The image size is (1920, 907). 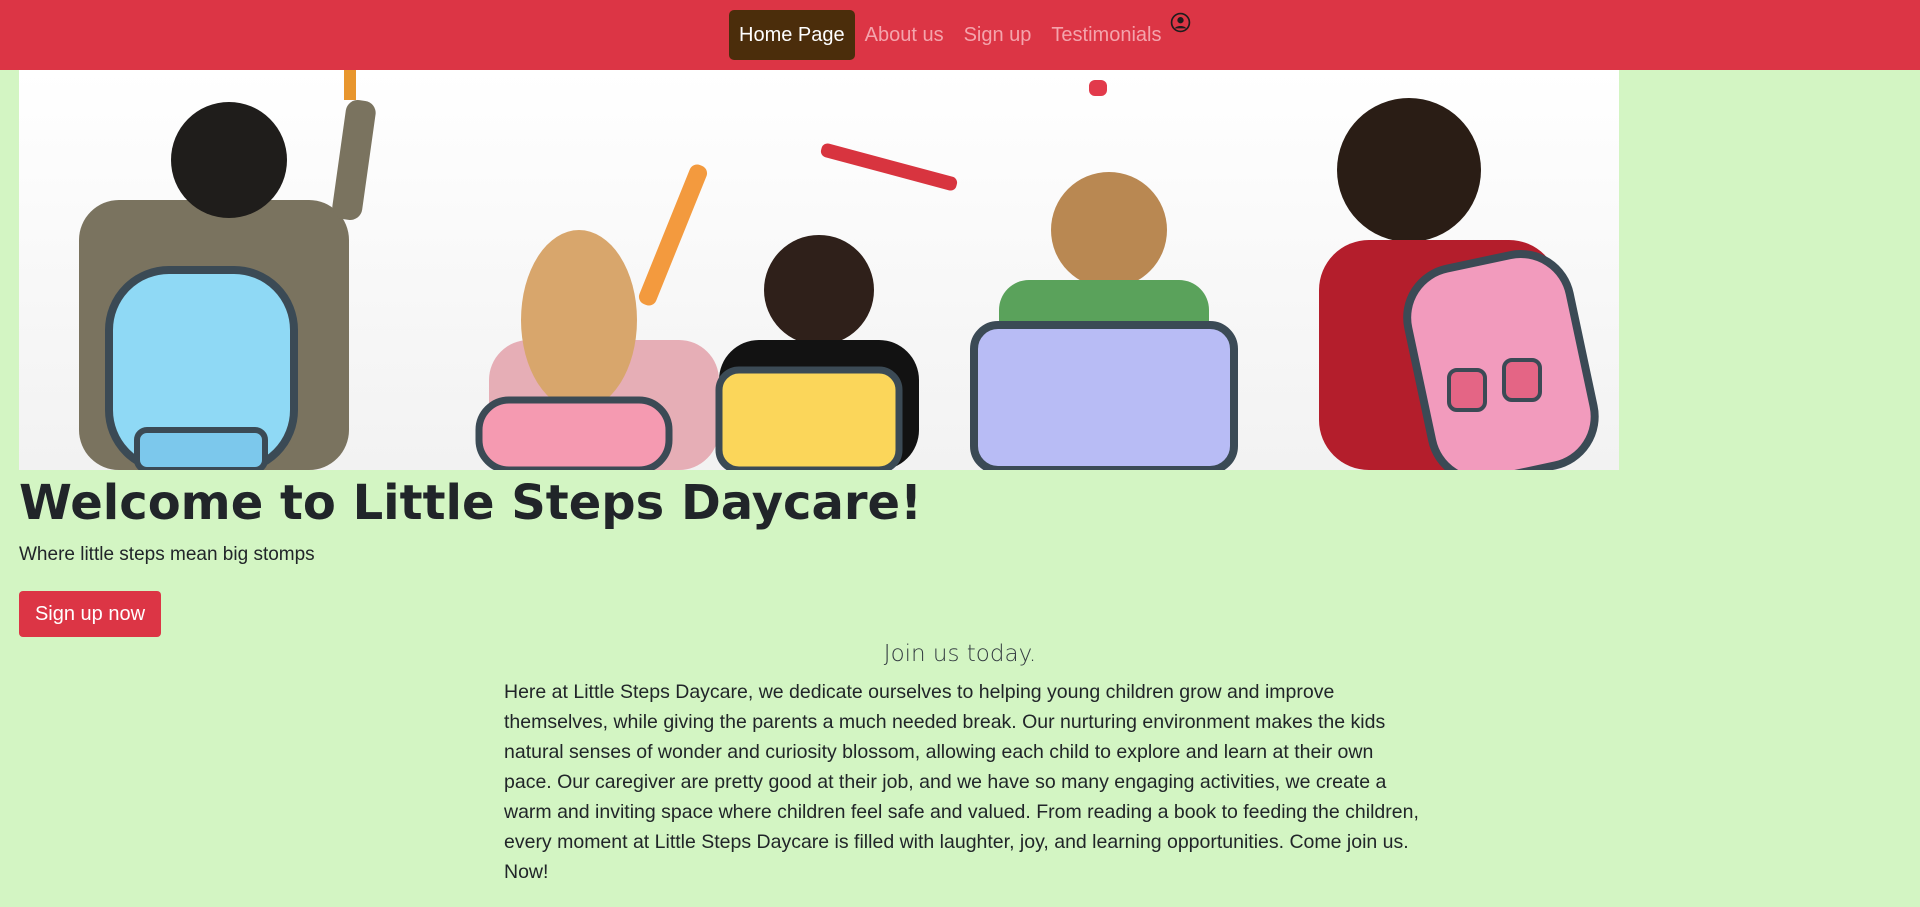 I want to click on nav-about-us: About us, so click(x=904, y=35).